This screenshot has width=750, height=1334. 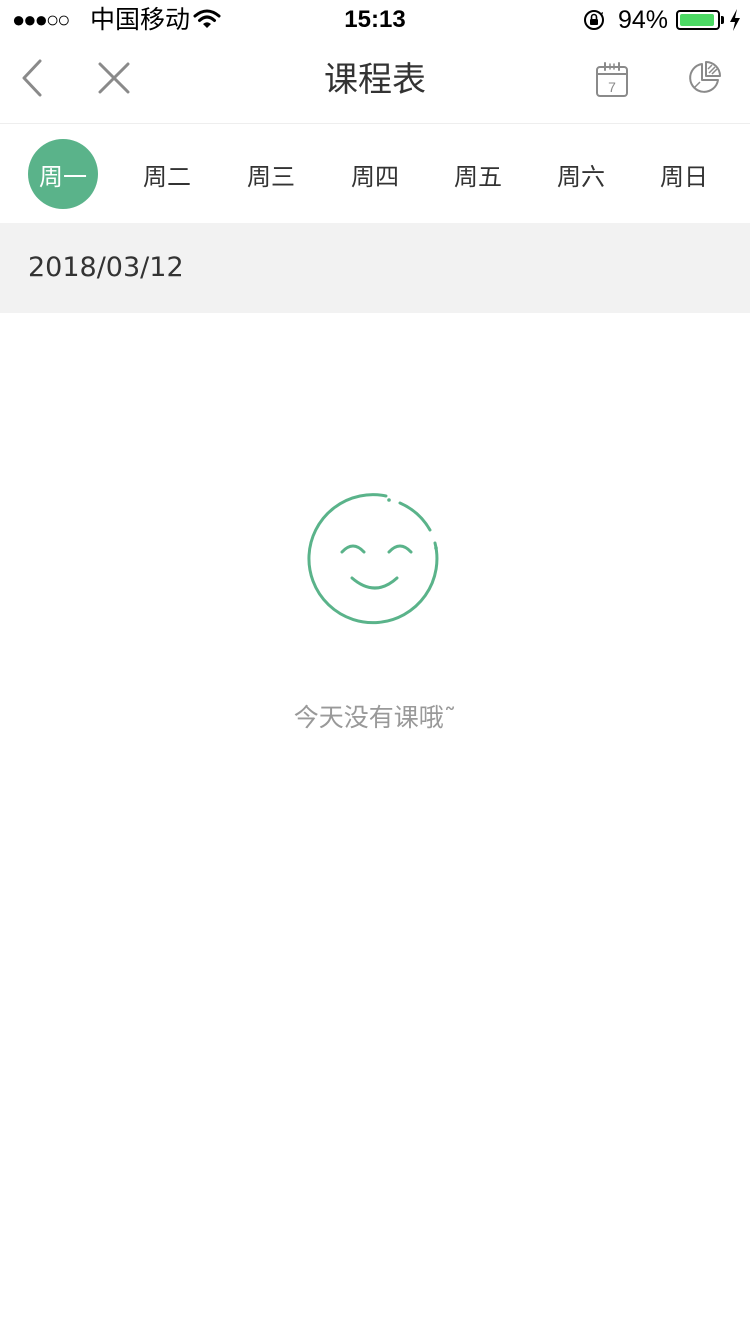 I want to click on battery-icon, so click(x=698, y=20).